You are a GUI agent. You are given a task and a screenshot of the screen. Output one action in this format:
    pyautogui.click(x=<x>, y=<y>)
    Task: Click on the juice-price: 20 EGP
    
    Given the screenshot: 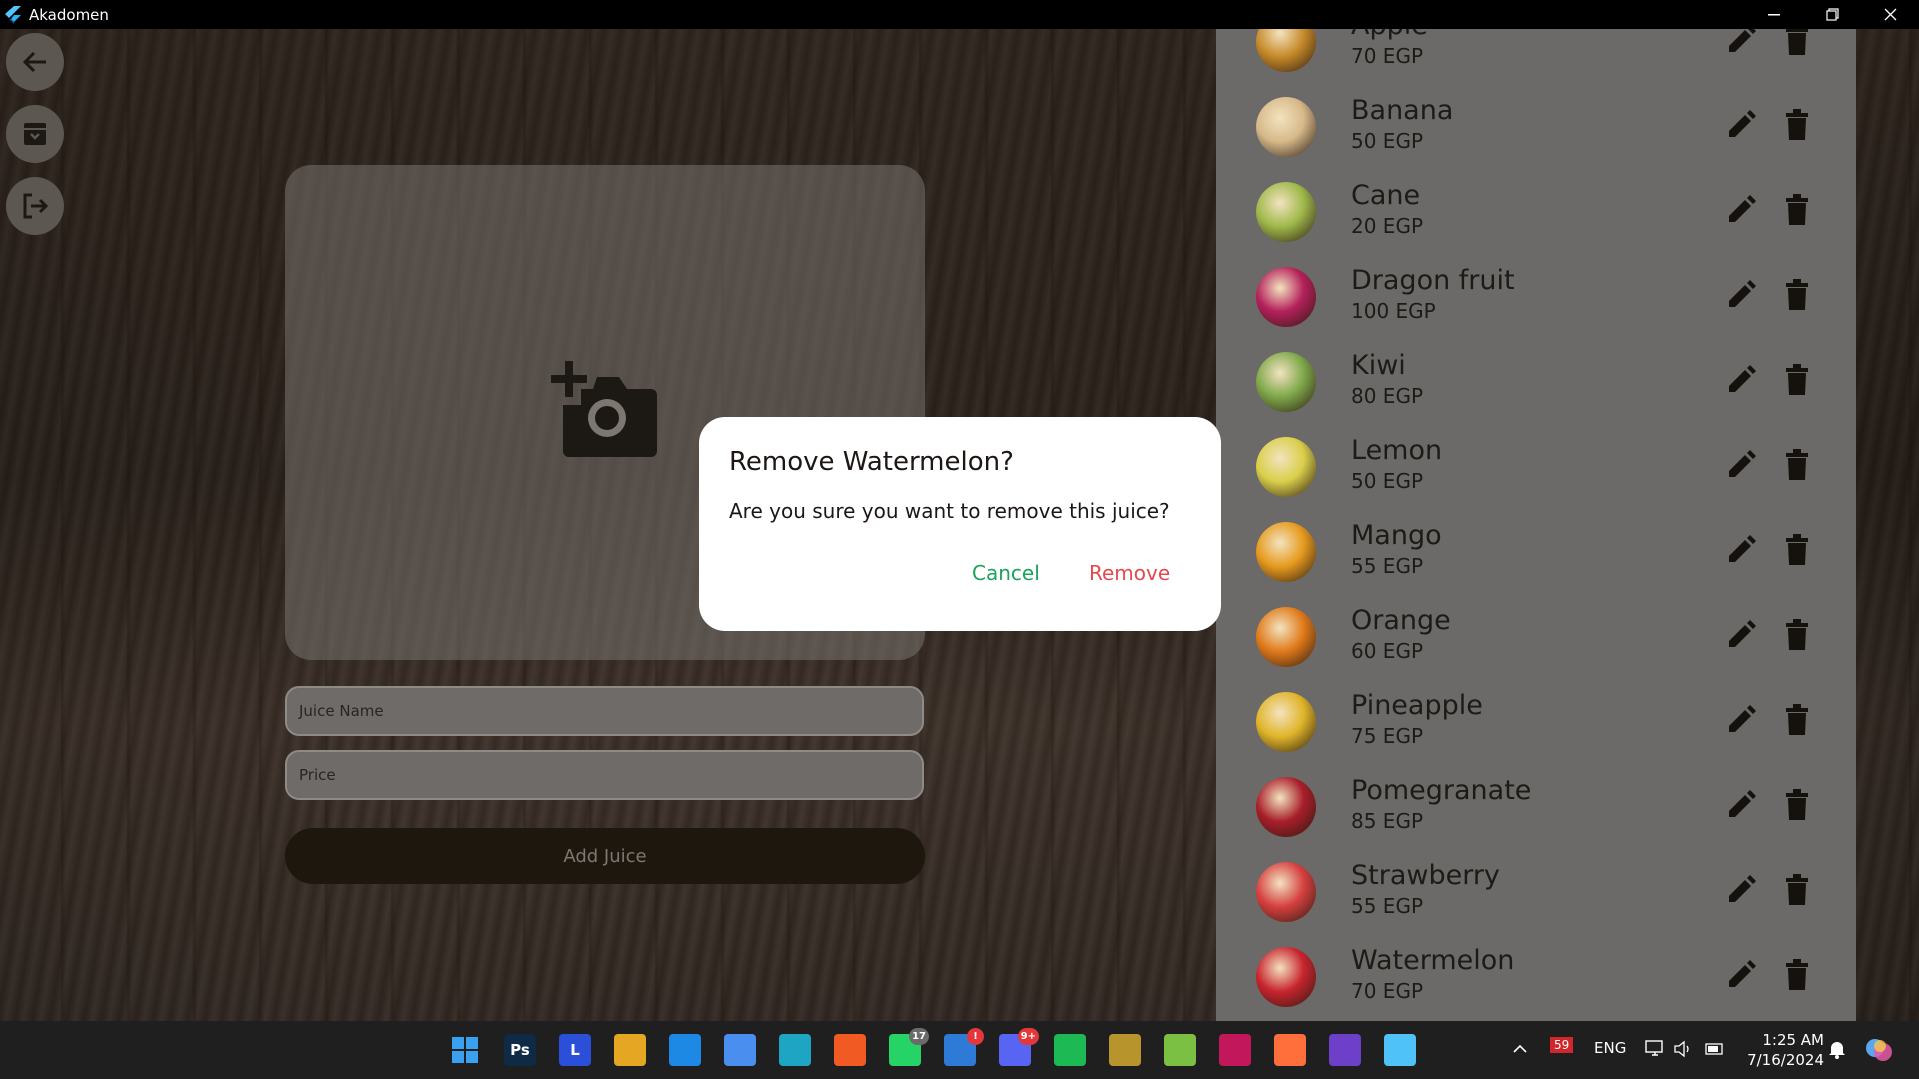 What is the action you would take?
    pyautogui.click(x=1387, y=226)
    